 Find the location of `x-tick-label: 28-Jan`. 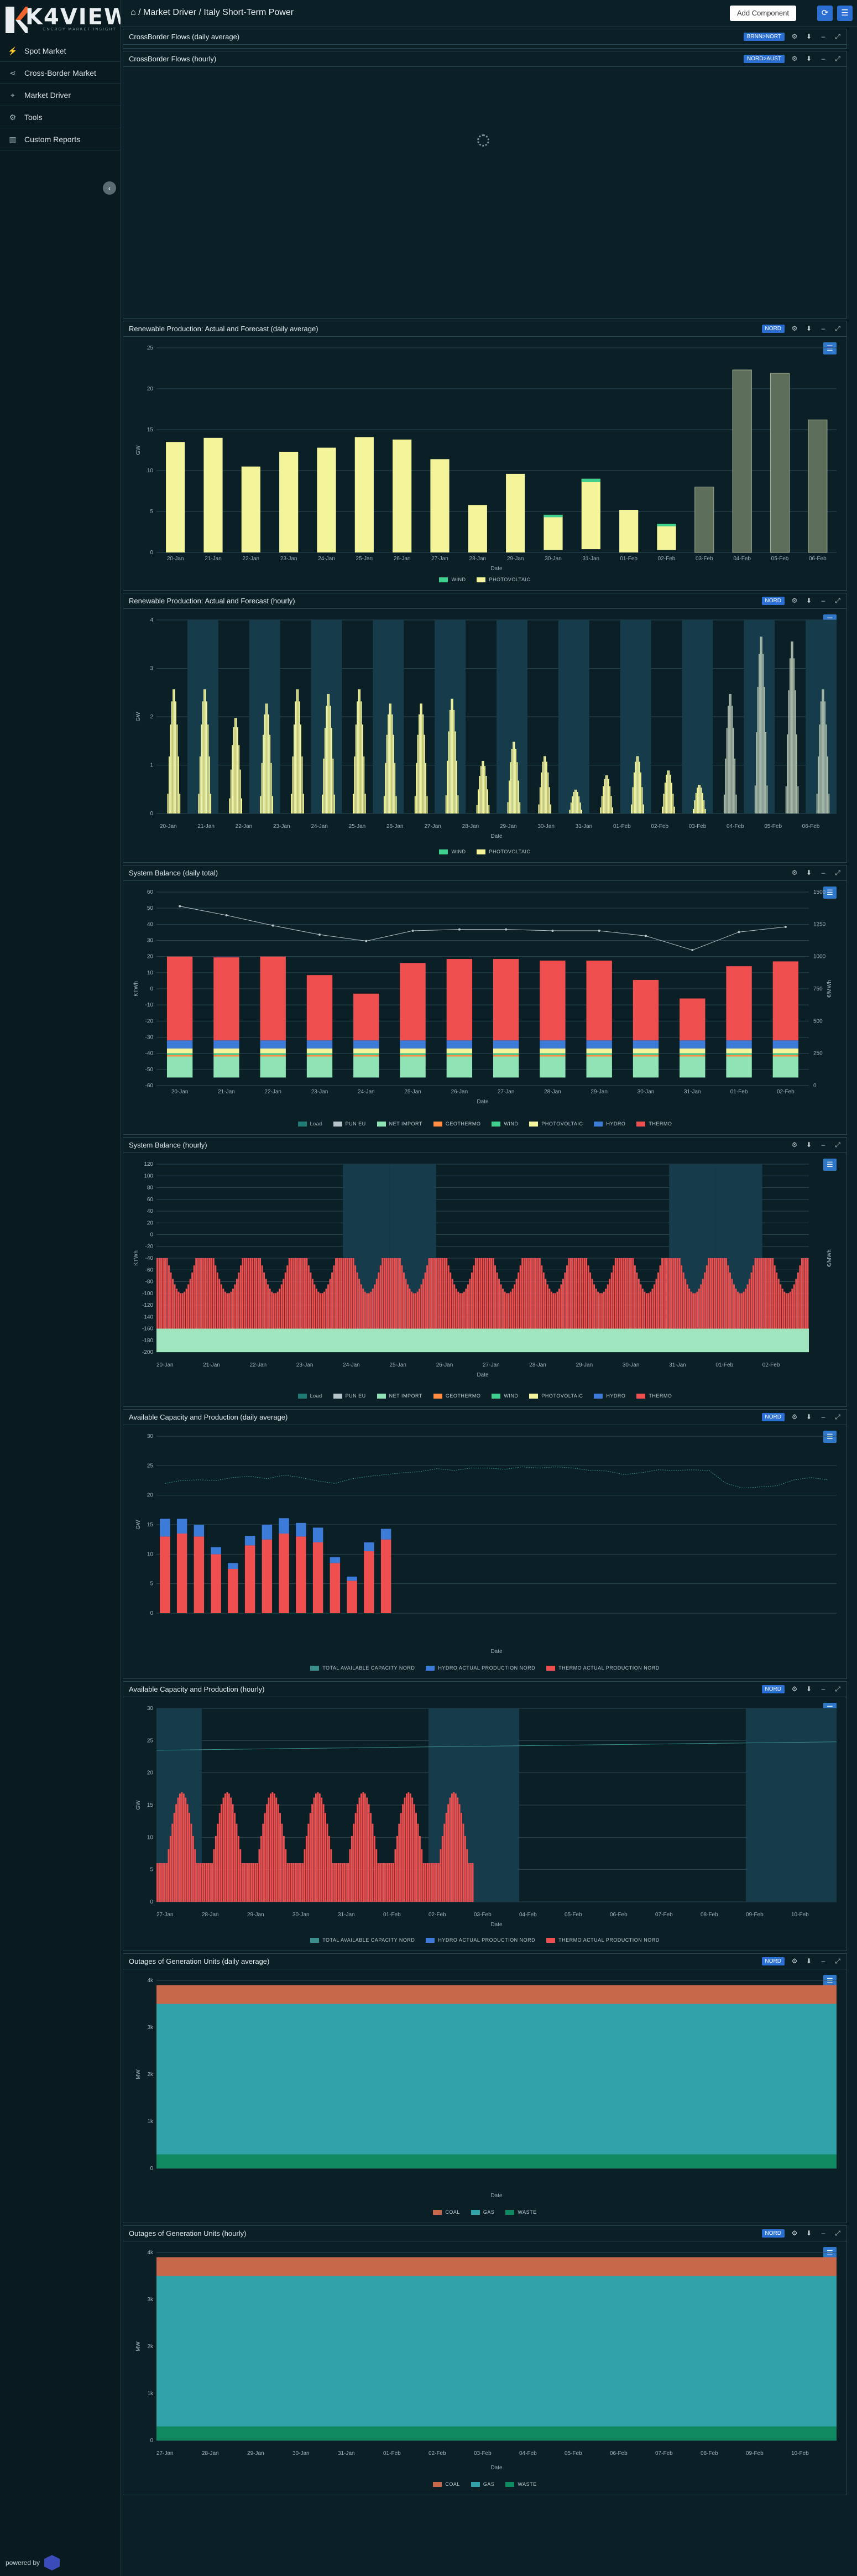

x-tick-label: 28-Jan is located at coordinates (537, 1365).